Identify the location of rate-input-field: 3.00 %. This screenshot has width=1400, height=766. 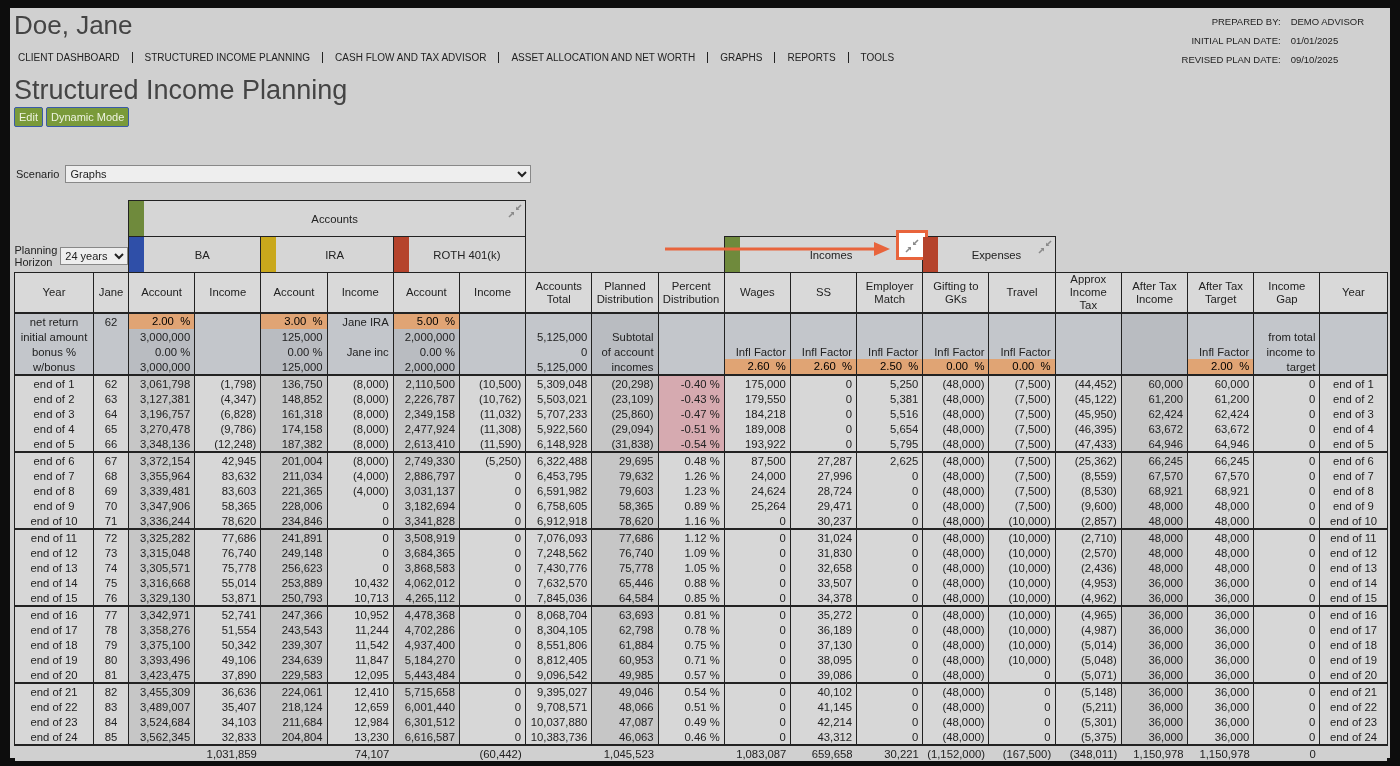
(294, 321).